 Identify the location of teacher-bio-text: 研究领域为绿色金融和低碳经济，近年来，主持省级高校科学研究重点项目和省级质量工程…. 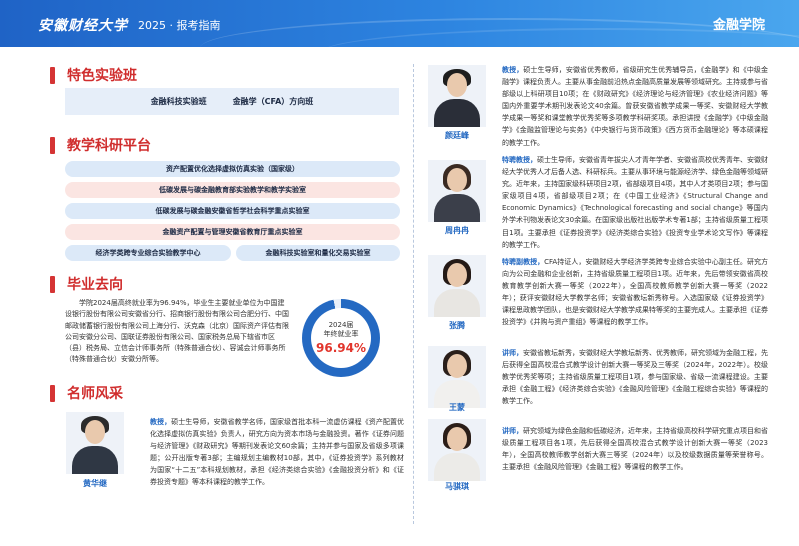
(635, 449).